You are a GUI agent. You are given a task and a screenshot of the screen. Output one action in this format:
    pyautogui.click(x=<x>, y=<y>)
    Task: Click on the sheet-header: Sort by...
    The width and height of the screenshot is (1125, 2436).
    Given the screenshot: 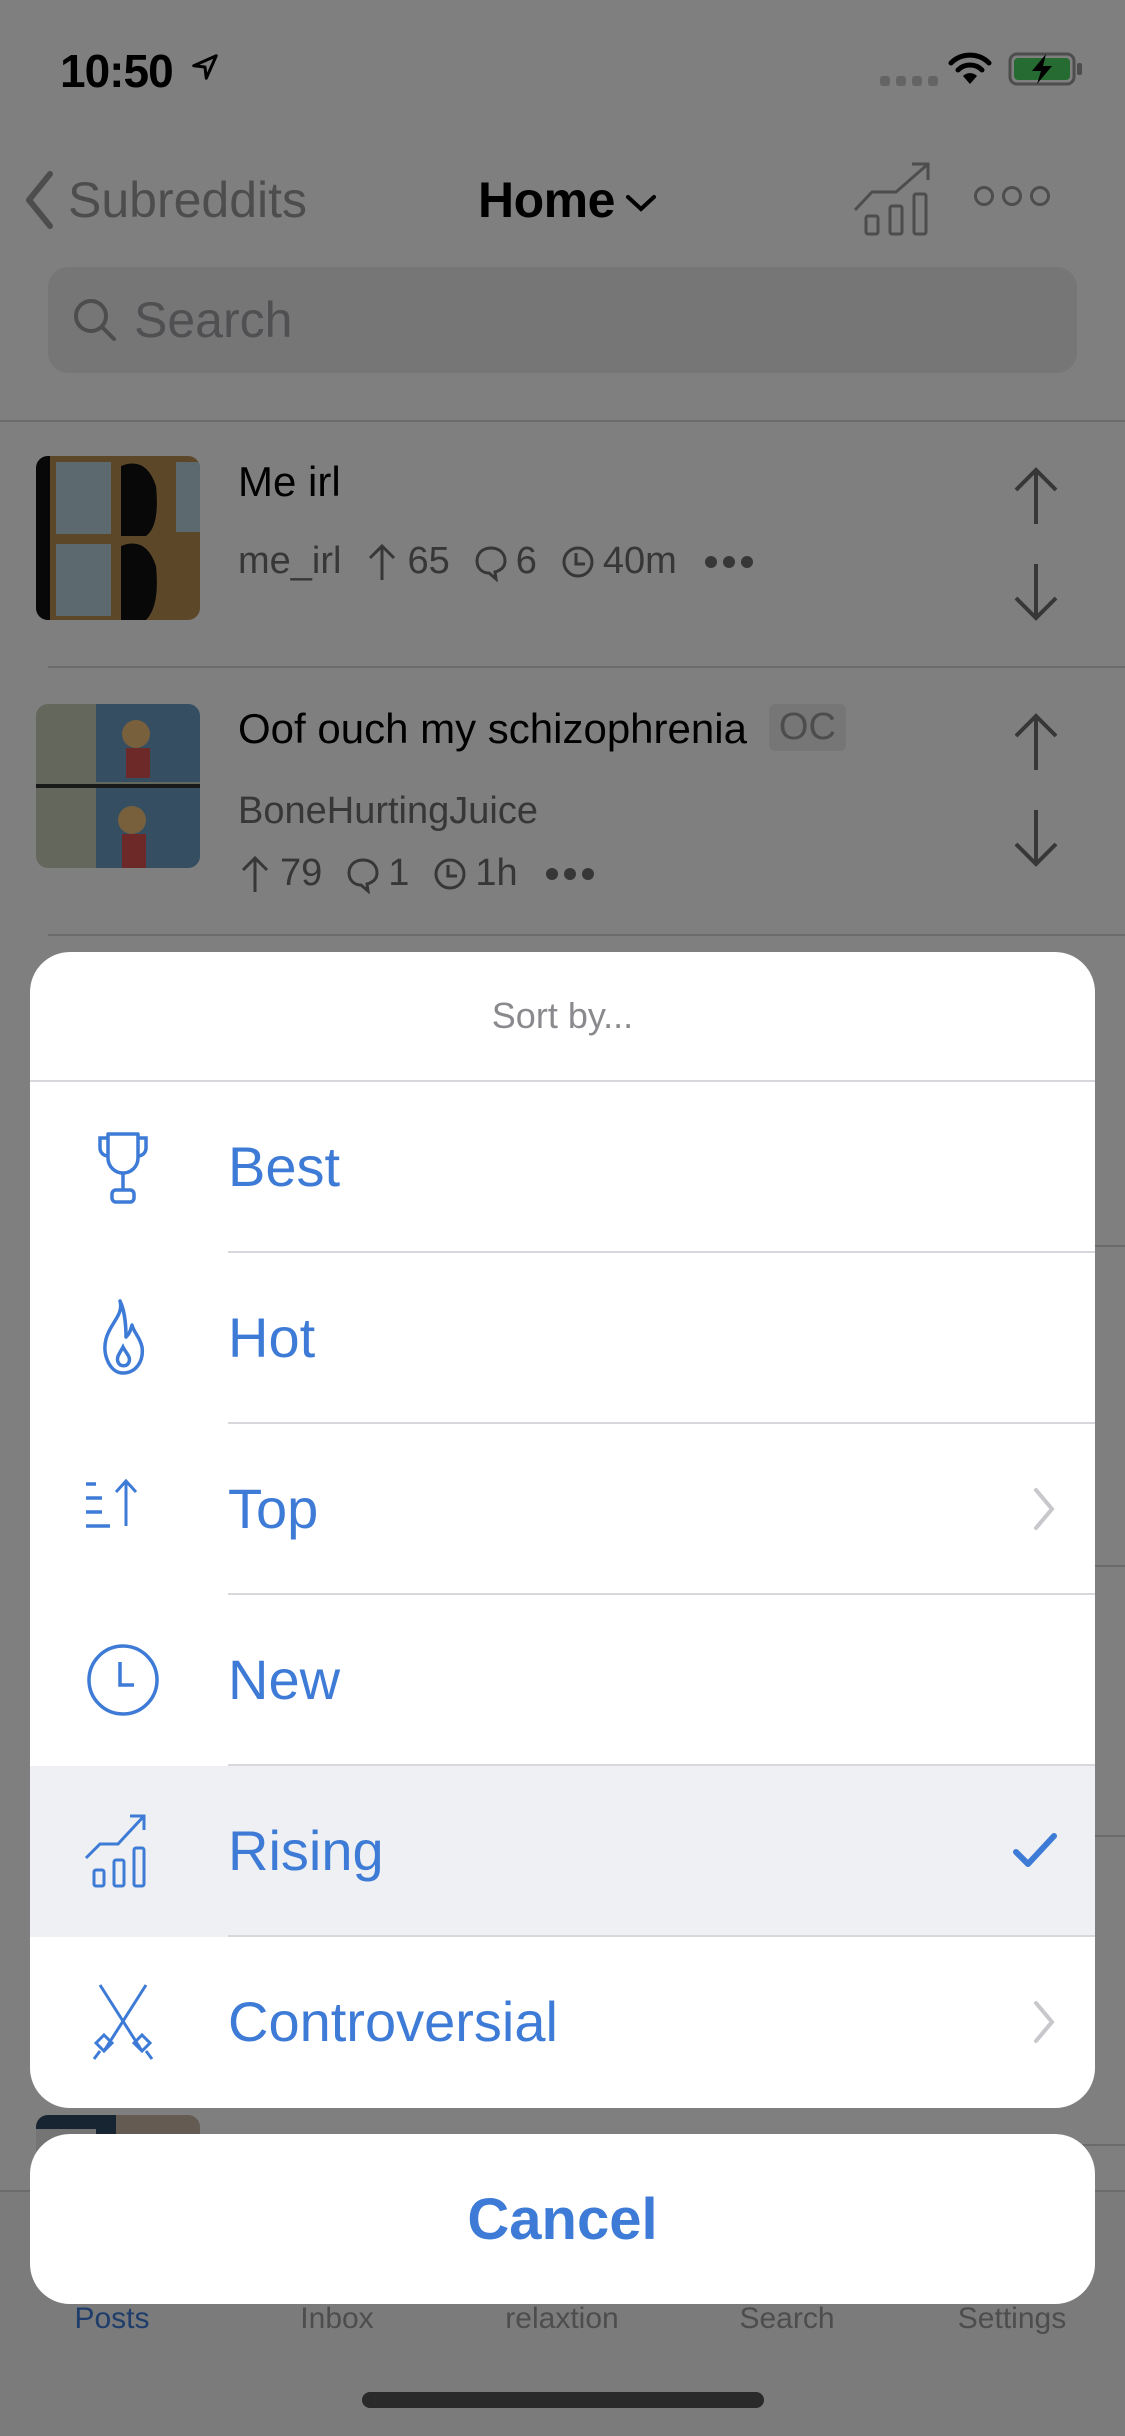 What is the action you would take?
    pyautogui.click(x=562, y=1017)
    